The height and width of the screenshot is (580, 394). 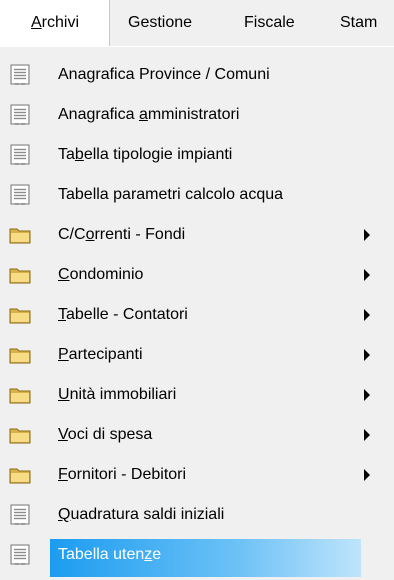 What do you see at coordinates (122, 234) in the screenshot?
I see `menu-item-label: C/Correnti - Fondi` at bounding box center [122, 234].